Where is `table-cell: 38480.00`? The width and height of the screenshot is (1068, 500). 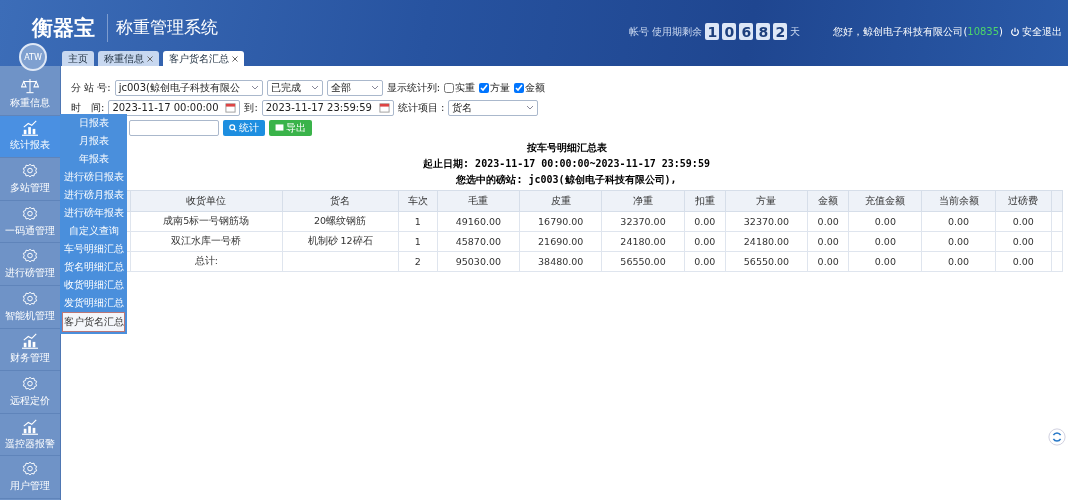 table-cell: 38480.00 is located at coordinates (560, 261).